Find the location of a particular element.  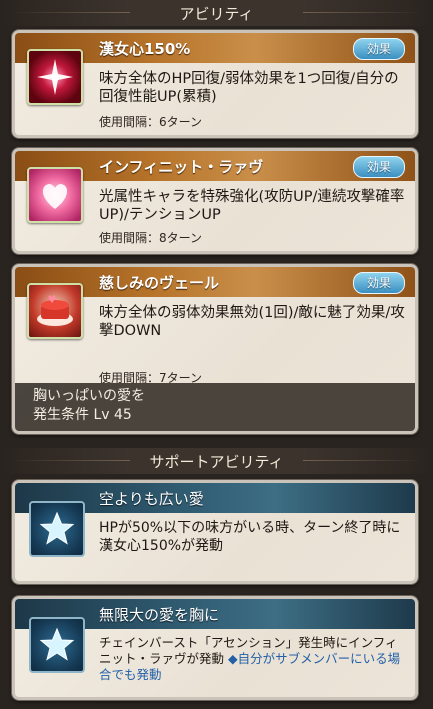

sparkle-star-icon is located at coordinates (55, 77).